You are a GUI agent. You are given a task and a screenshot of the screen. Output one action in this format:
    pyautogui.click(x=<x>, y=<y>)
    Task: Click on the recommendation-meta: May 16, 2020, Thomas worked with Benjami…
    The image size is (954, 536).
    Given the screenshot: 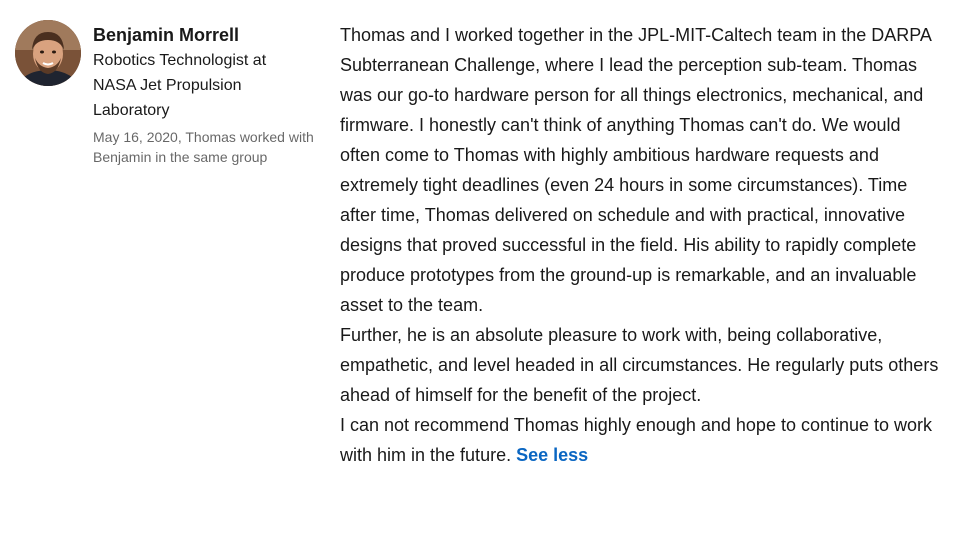 What is the action you would take?
    pyautogui.click(x=203, y=147)
    